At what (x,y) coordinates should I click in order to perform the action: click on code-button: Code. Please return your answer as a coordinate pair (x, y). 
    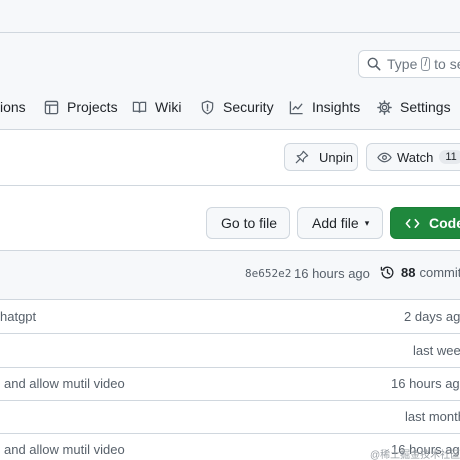
    Looking at the image, I should click on (425, 223).